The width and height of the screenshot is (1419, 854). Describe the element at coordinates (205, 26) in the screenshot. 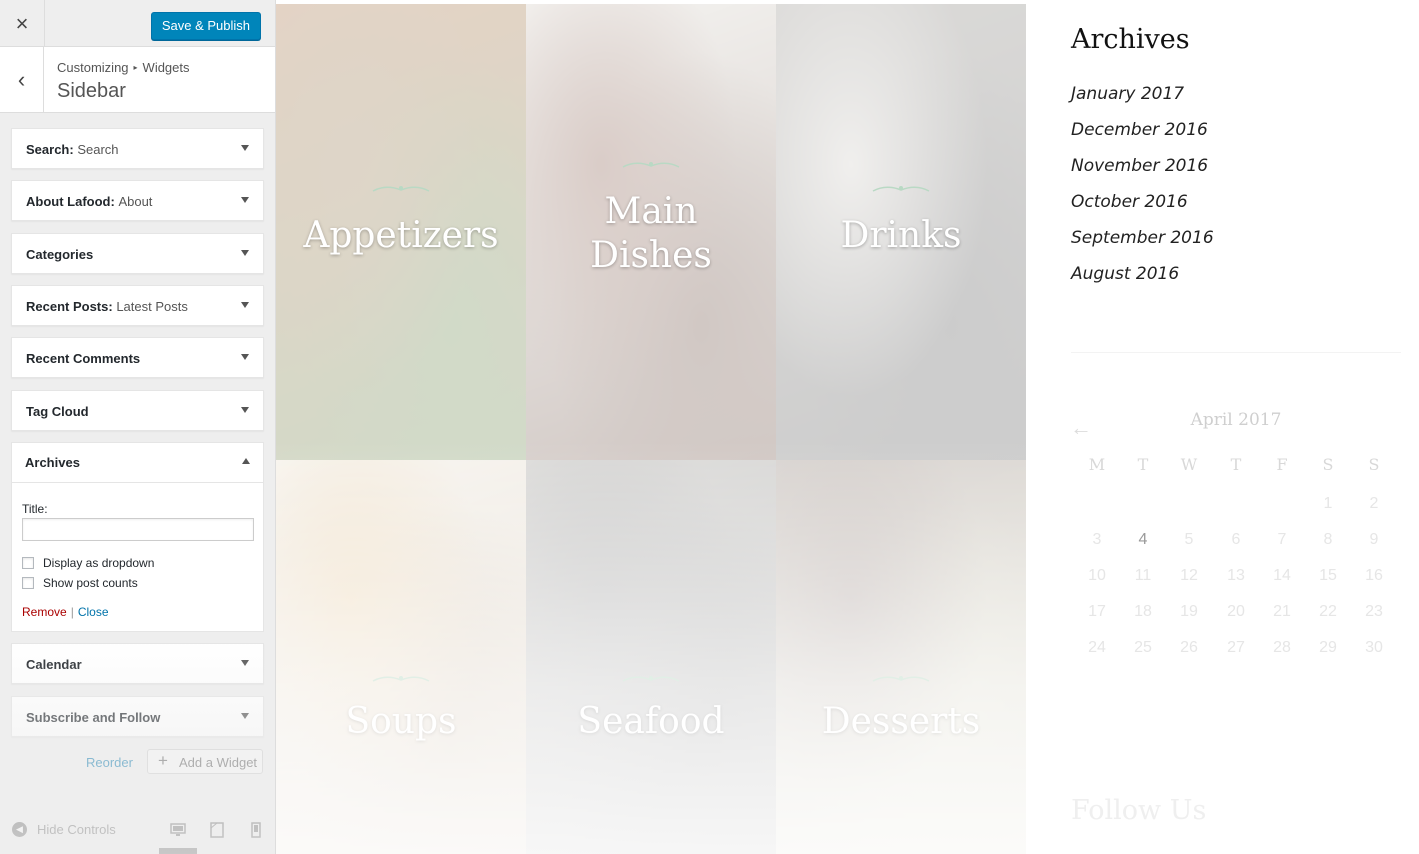

I see `save-publish-button: Save & Publish` at that location.